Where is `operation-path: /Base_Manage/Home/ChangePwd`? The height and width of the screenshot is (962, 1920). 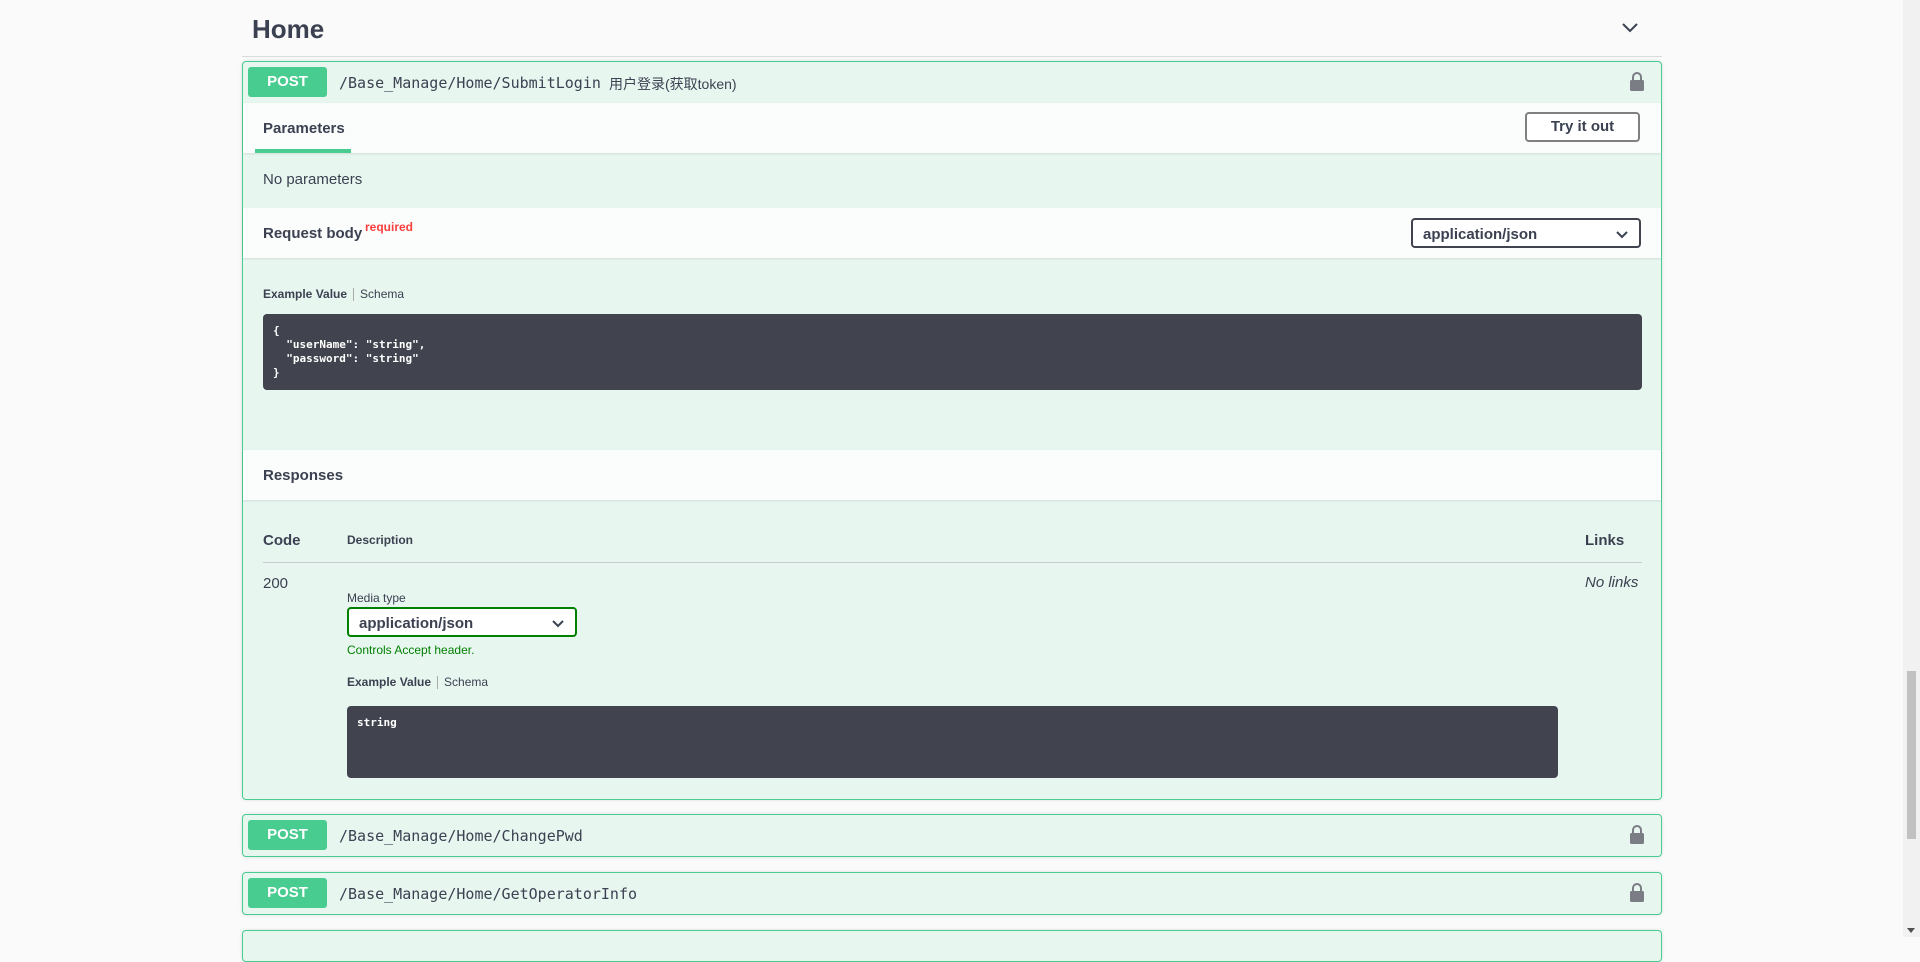
operation-path: /Base_Manage/Home/ChangePwd is located at coordinates (461, 836).